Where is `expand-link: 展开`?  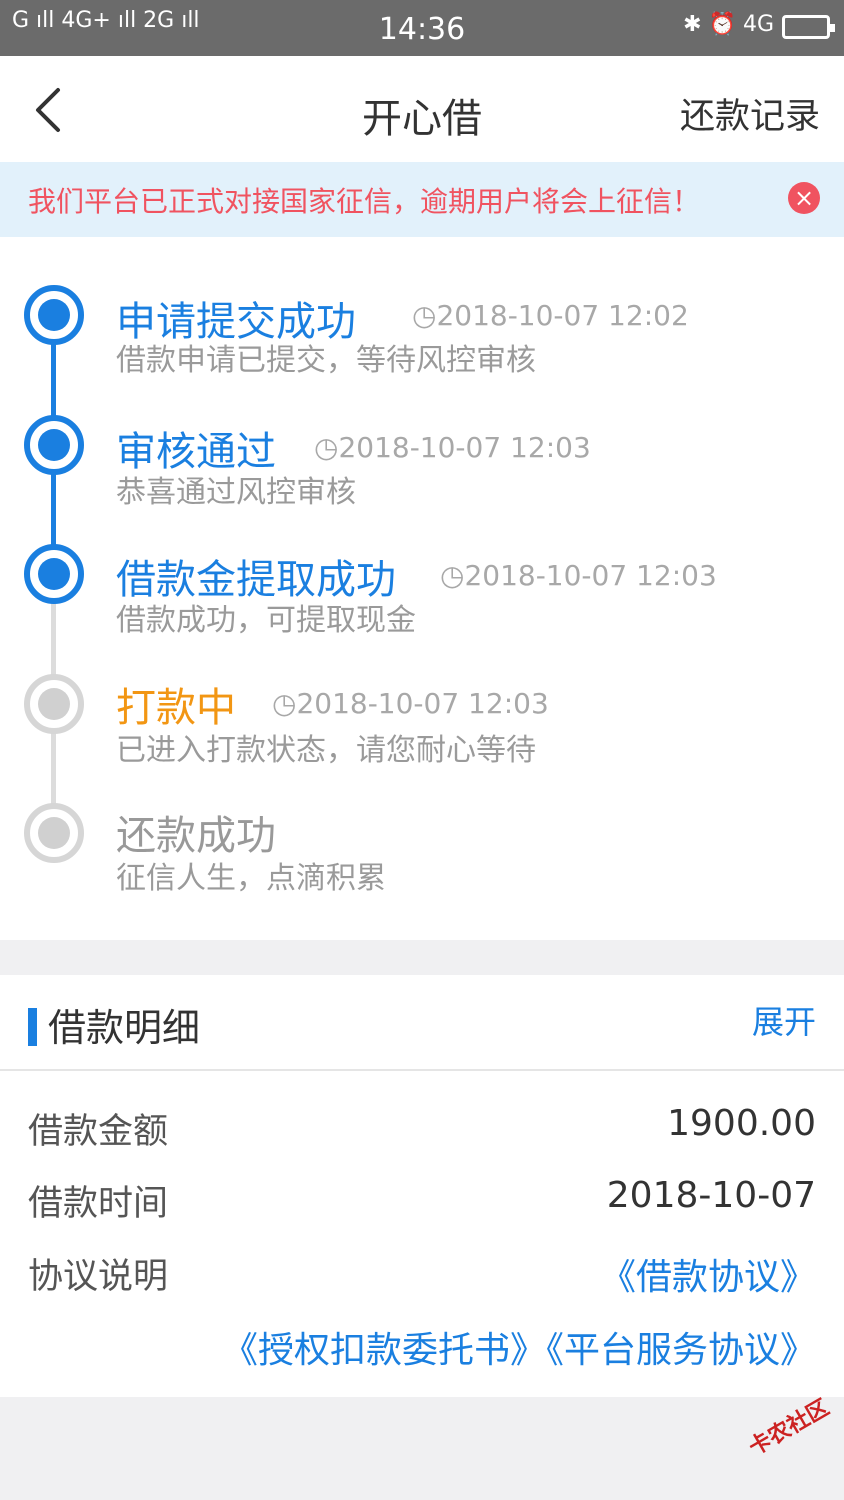 expand-link: 展开 is located at coordinates (784, 1020).